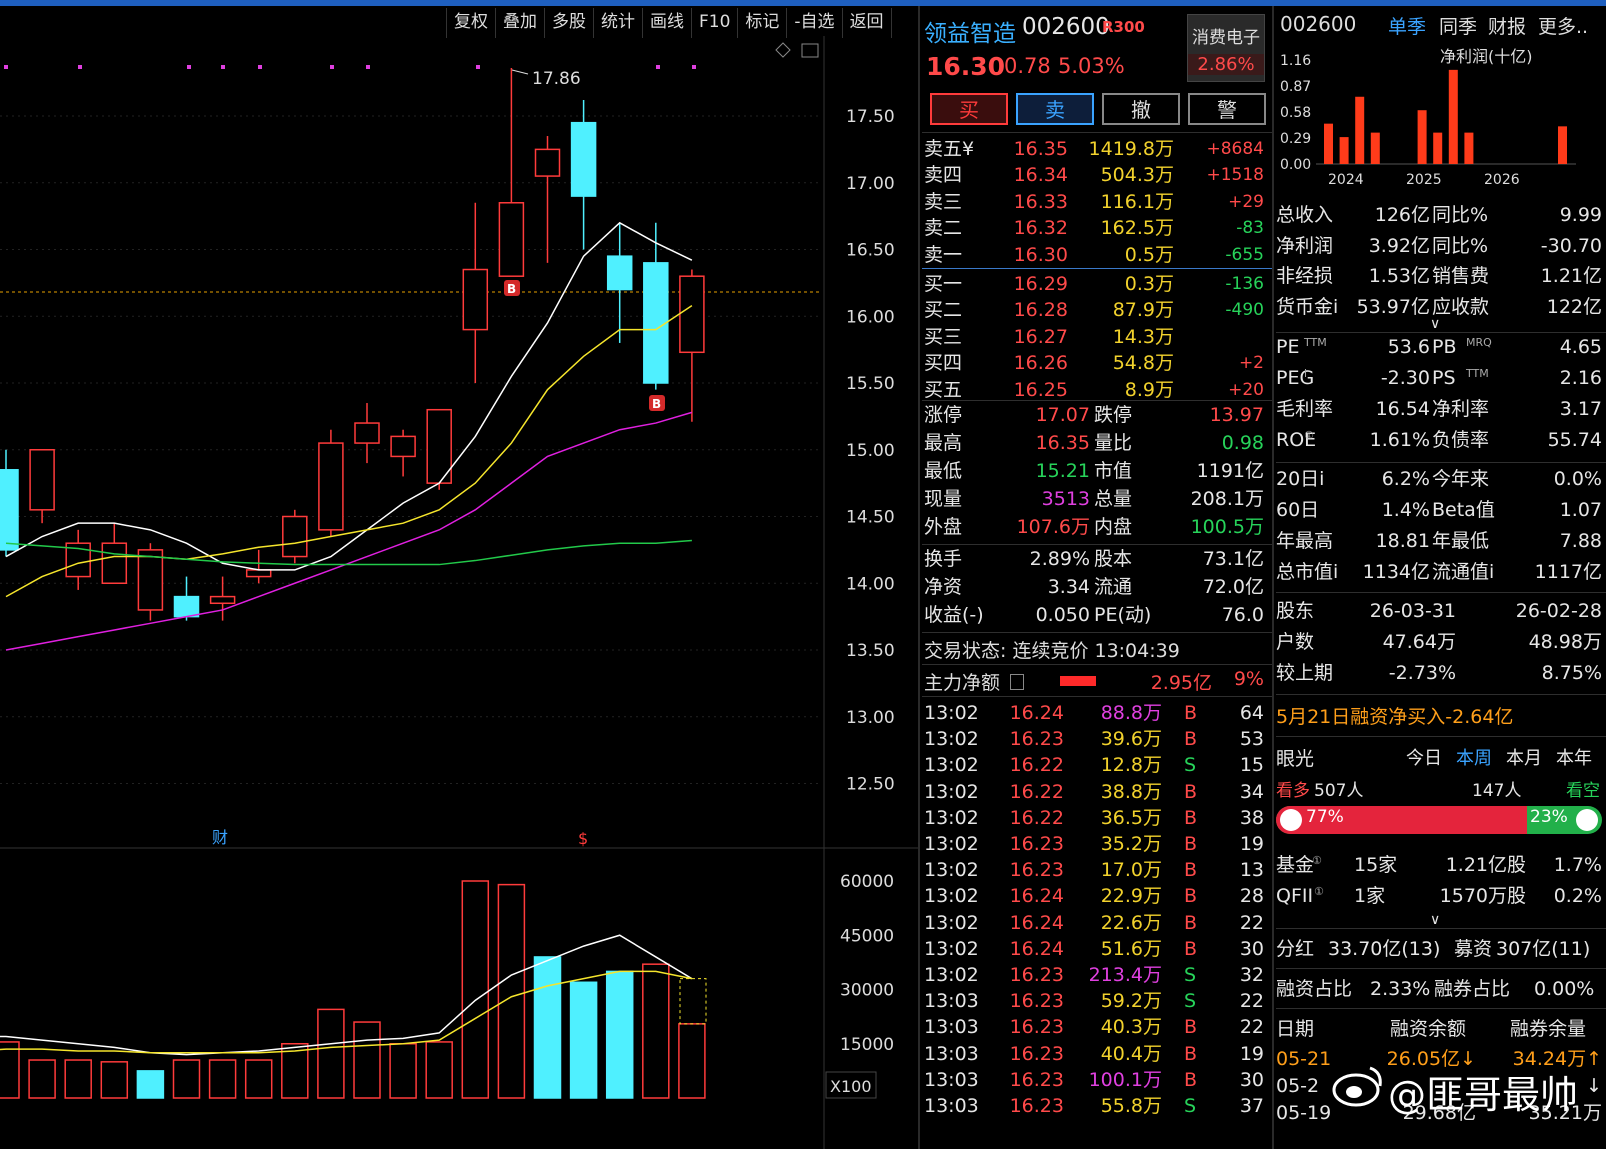 This screenshot has width=1606, height=1149. What do you see at coordinates (667, 23) in the screenshot?
I see `toolbar-item-4: 画线` at bounding box center [667, 23].